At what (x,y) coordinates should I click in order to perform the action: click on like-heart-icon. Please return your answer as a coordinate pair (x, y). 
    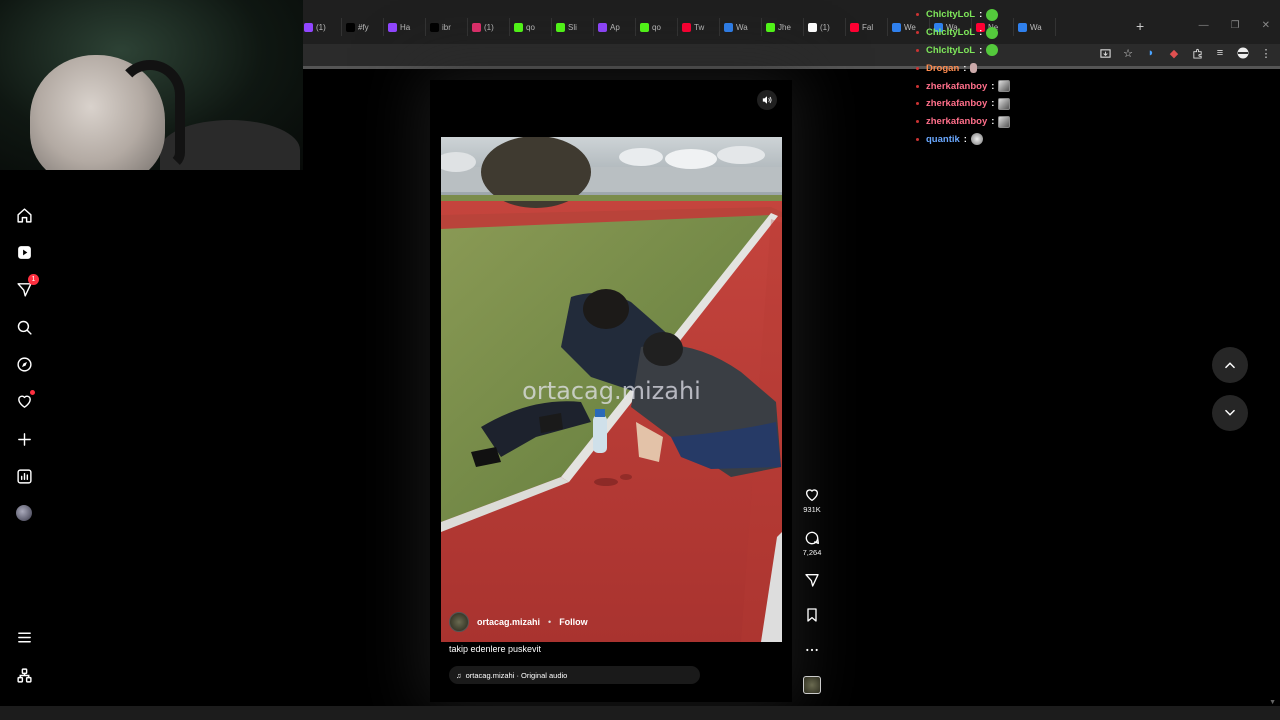
    Looking at the image, I should click on (812, 495).